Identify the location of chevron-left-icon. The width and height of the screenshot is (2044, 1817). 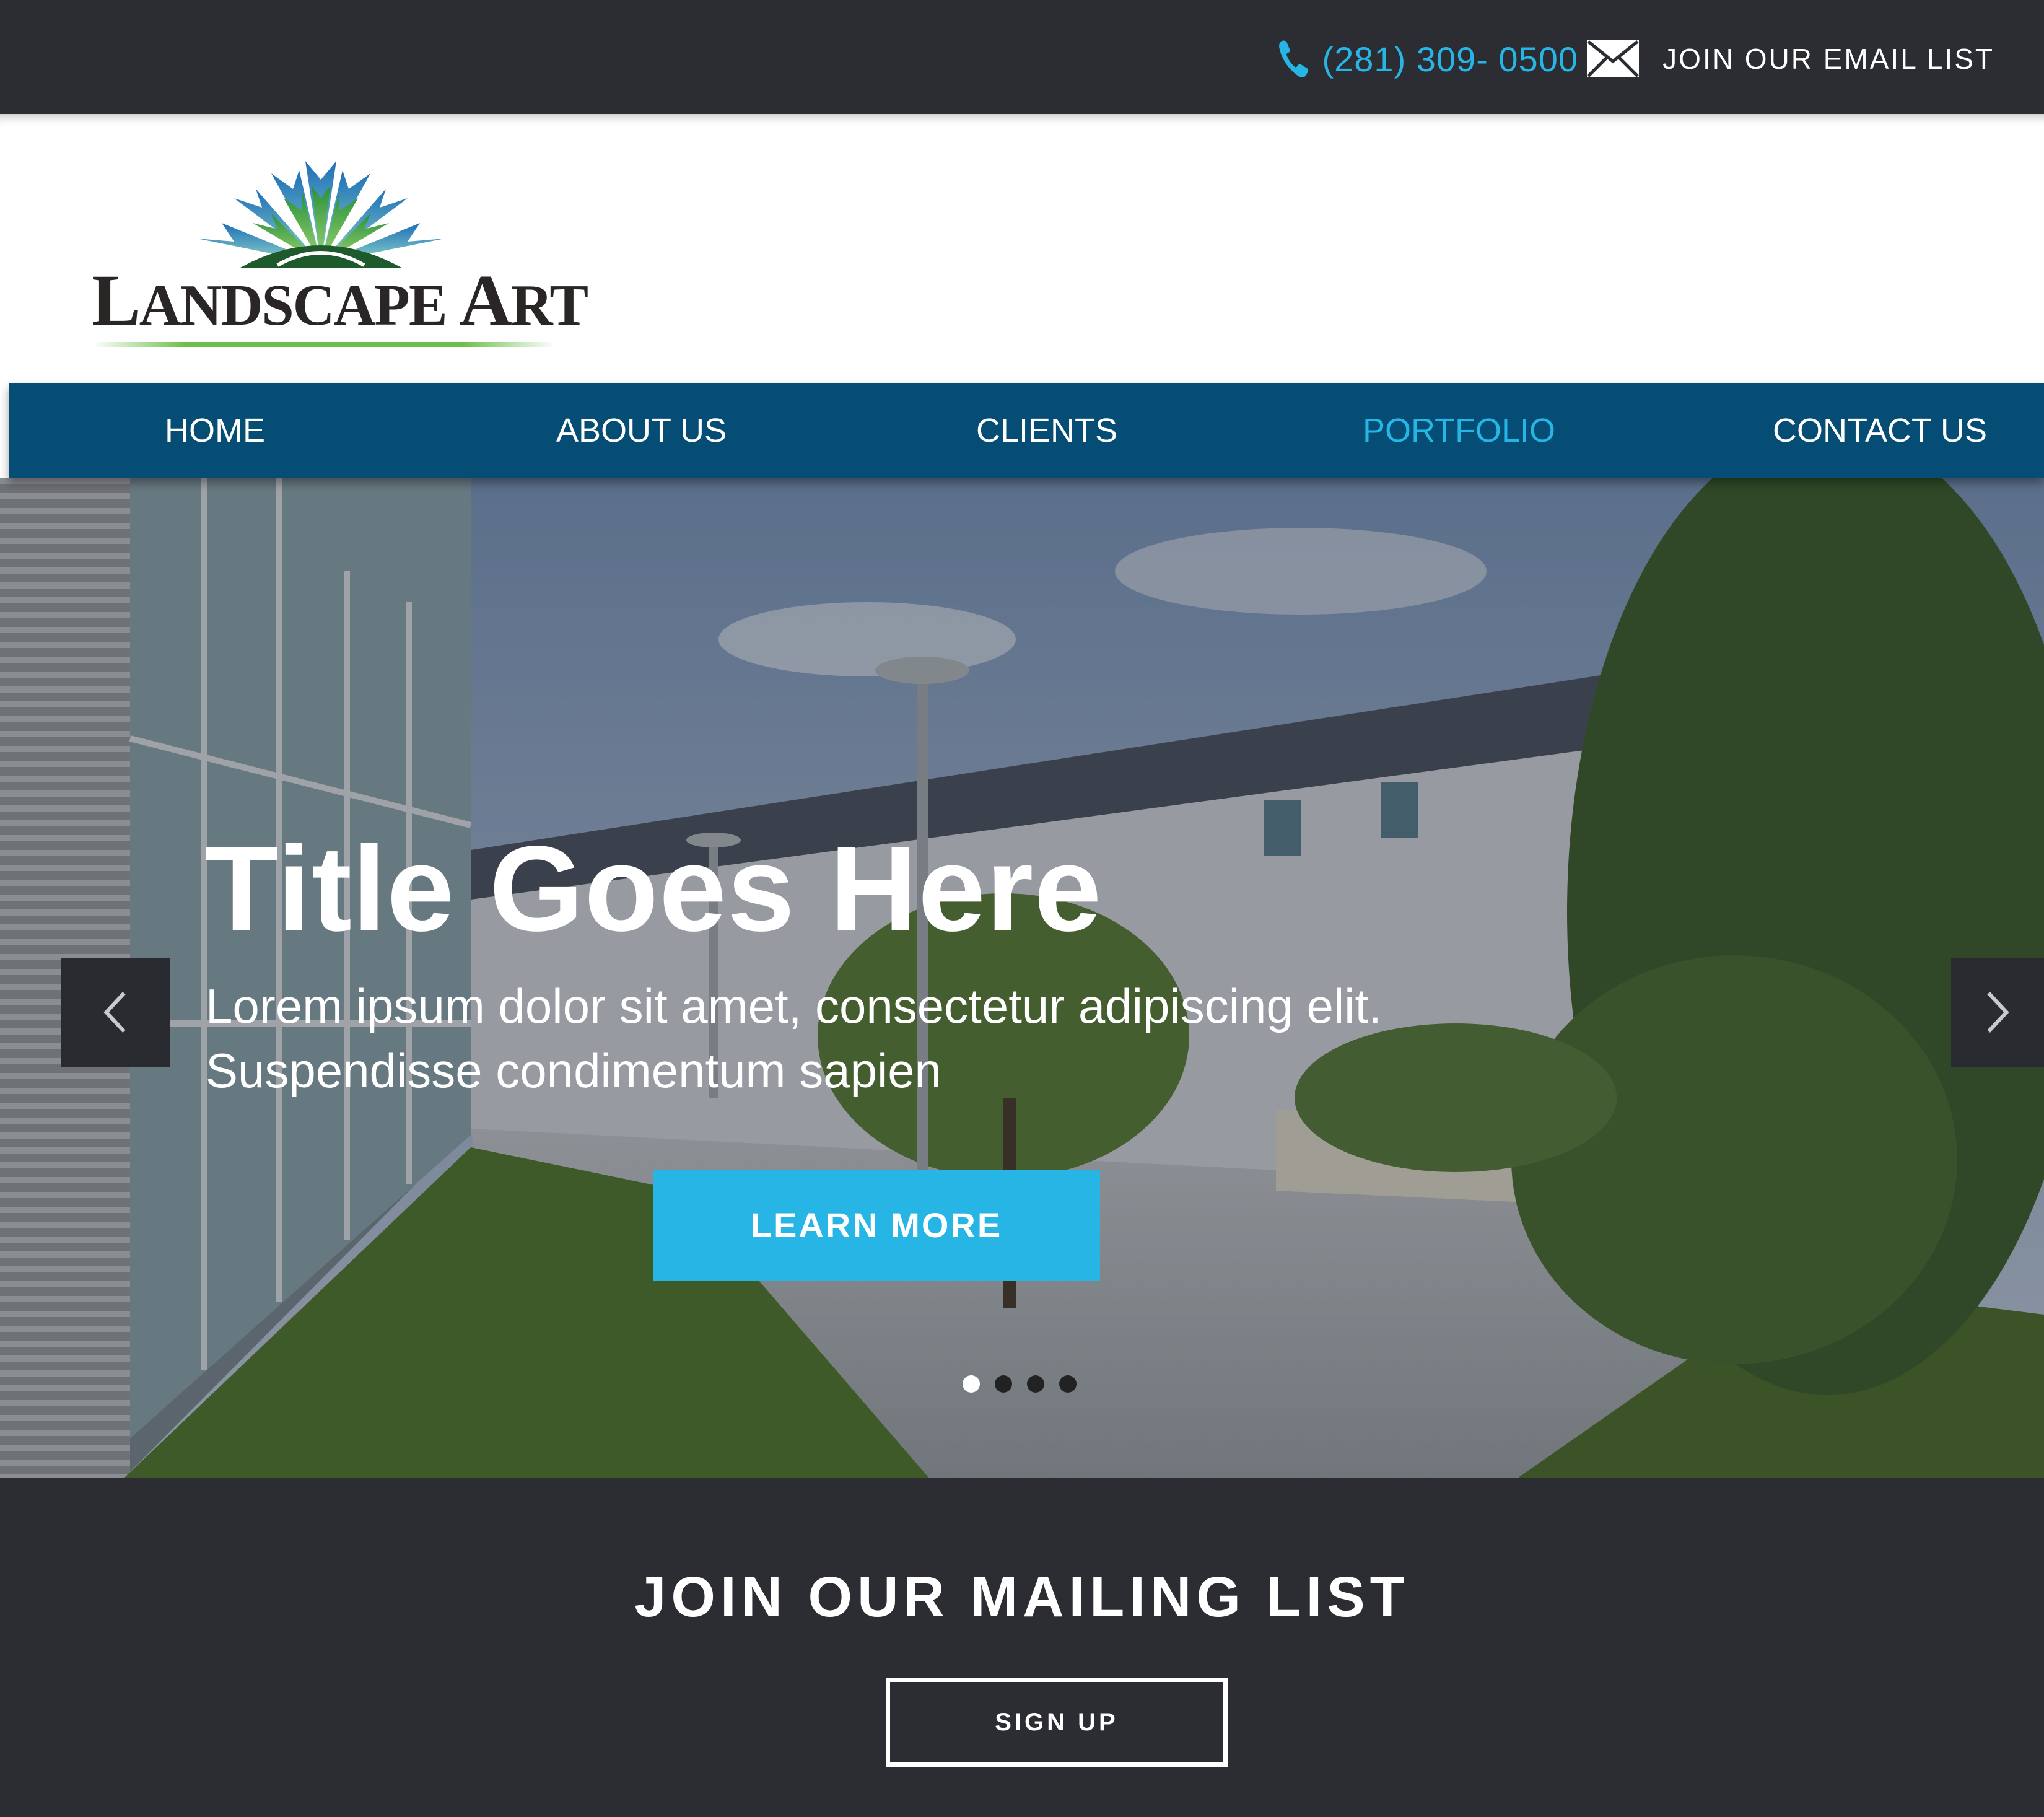
(115, 1012).